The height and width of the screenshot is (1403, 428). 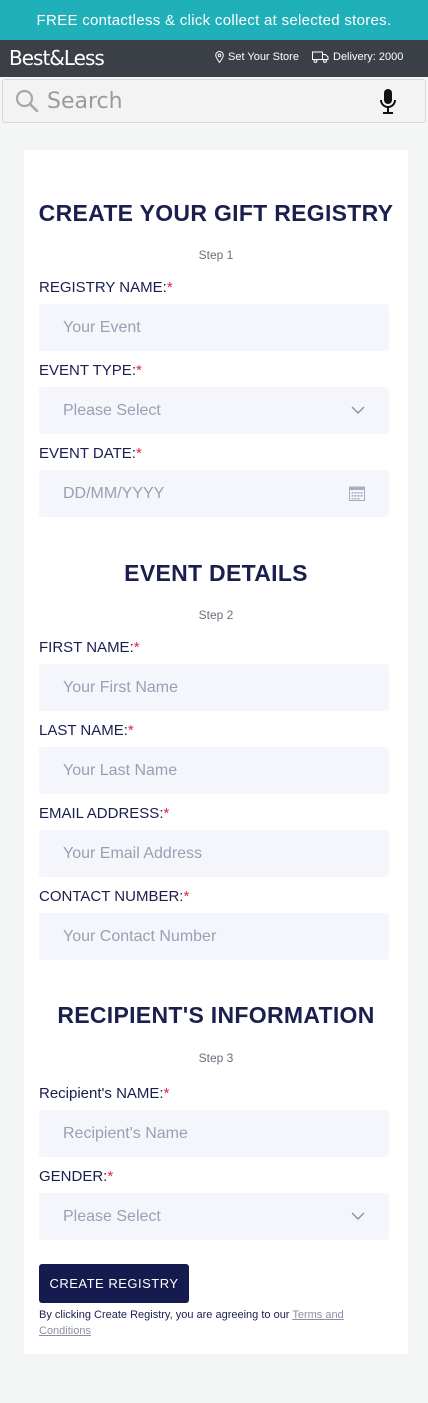 I want to click on search-icon, so click(x=27, y=101).